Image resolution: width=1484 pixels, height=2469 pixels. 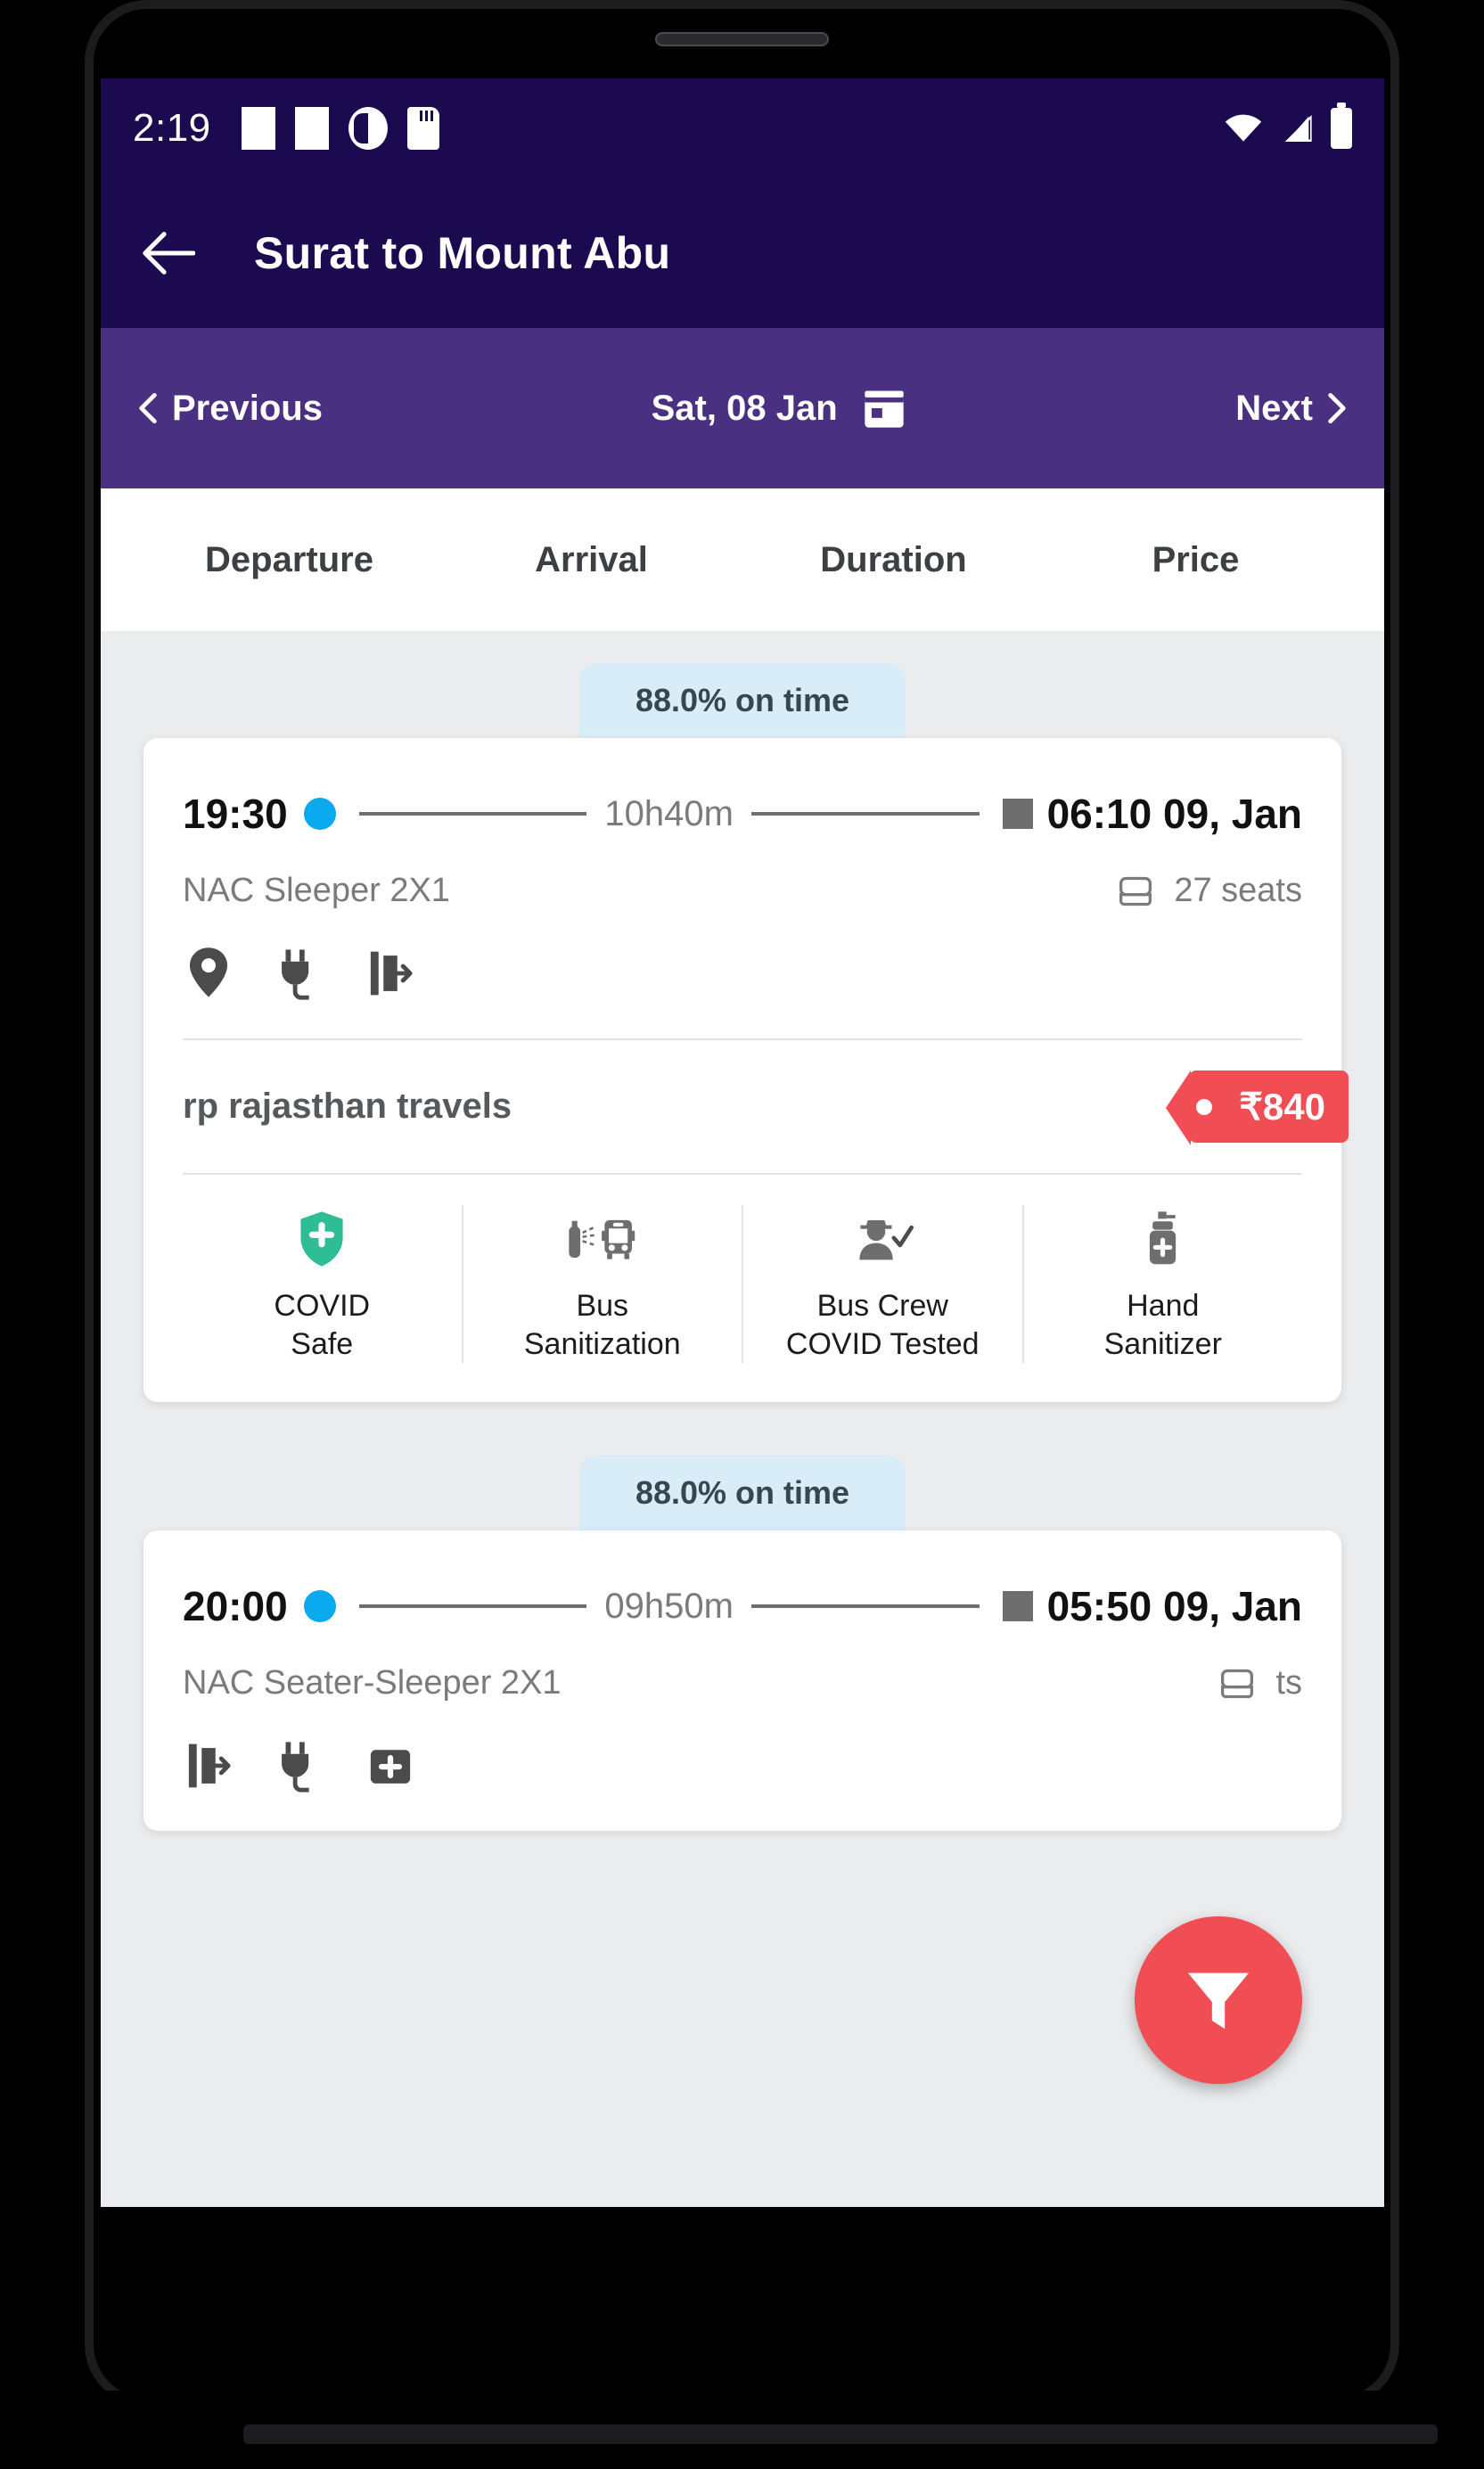 What do you see at coordinates (1238, 890) in the screenshot?
I see `seats-count-label: 27 seats` at bounding box center [1238, 890].